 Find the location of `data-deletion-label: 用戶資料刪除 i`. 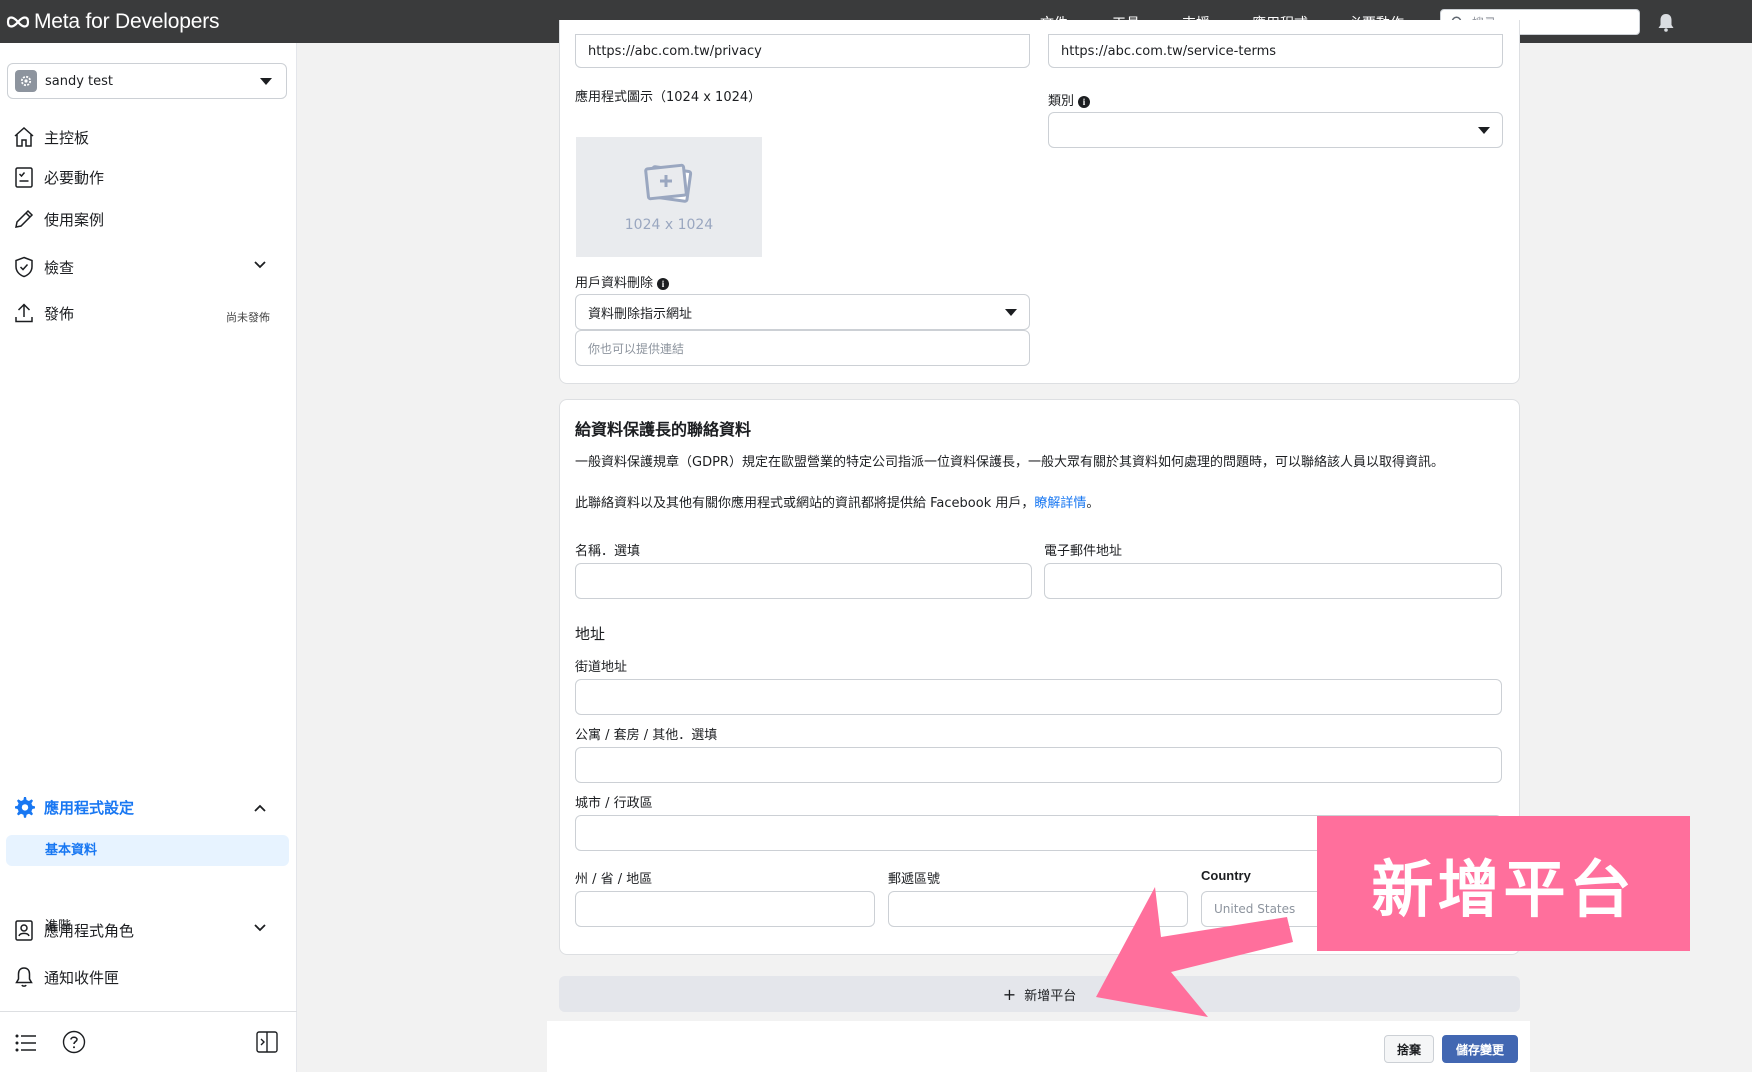

data-deletion-label: 用戶資料刪除 i is located at coordinates (622, 281).